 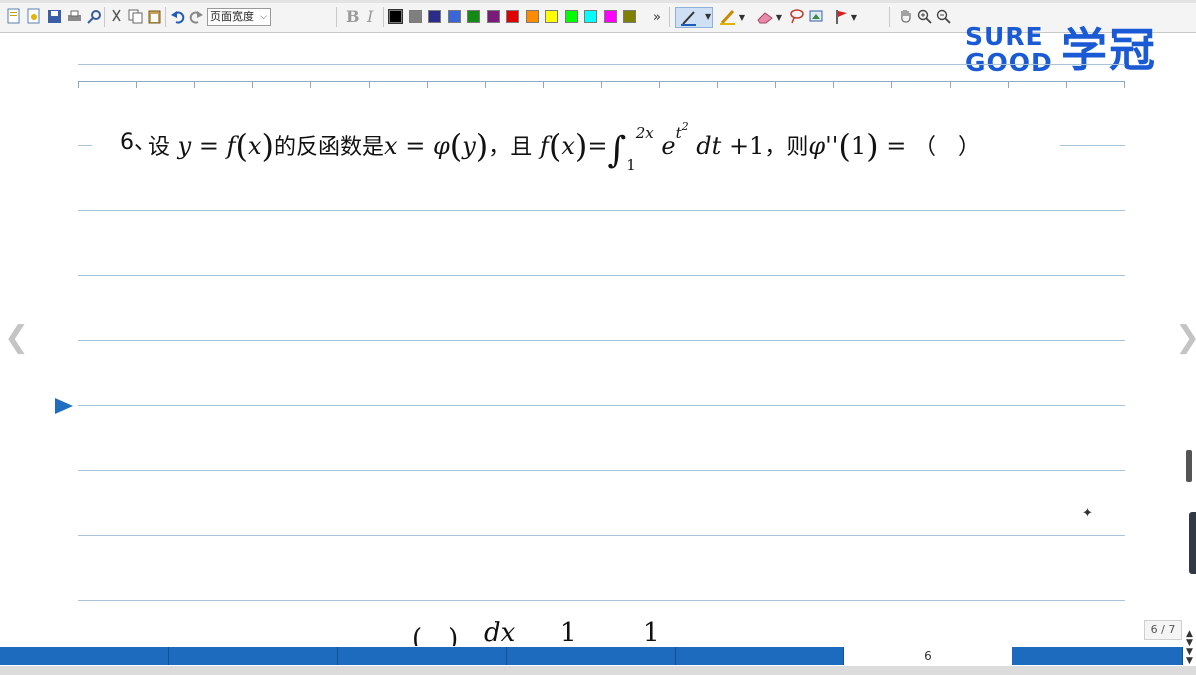 What do you see at coordinates (1004, 36) in the screenshot?
I see `logo-sure-text: SURE` at bounding box center [1004, 36].